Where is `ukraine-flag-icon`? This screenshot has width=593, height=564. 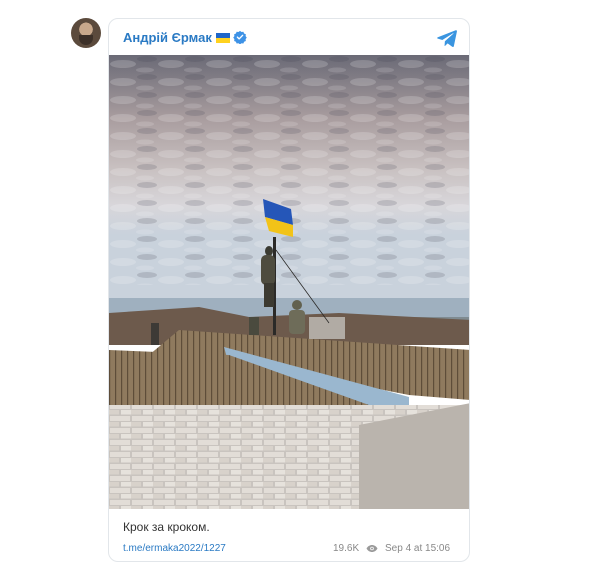
ukraine-flag-icon is located at coordinates (222, 38).